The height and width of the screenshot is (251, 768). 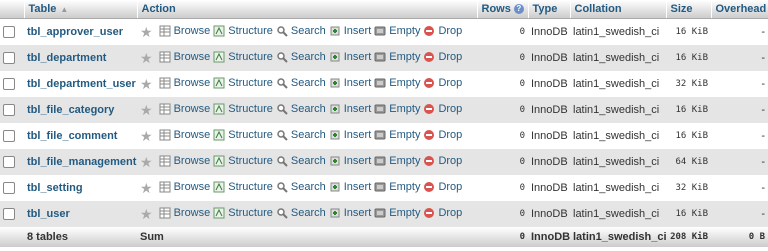 What do you see at coordinates (688, 237) in the screenshot?
I see `sum-size: 208 KiB` at bounding box center [688, 237].